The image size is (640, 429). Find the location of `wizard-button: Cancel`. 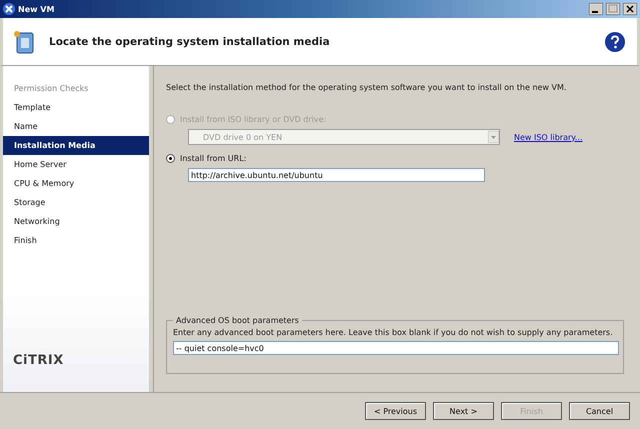

wizard-button: Cancel is located at coordinates (599, 411).